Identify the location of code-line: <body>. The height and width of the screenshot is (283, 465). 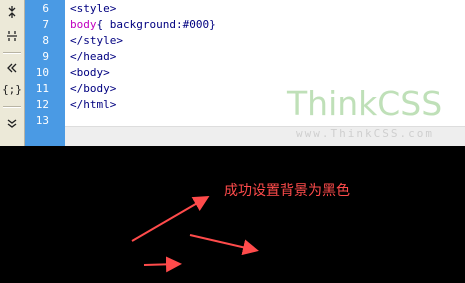
(90, 73).